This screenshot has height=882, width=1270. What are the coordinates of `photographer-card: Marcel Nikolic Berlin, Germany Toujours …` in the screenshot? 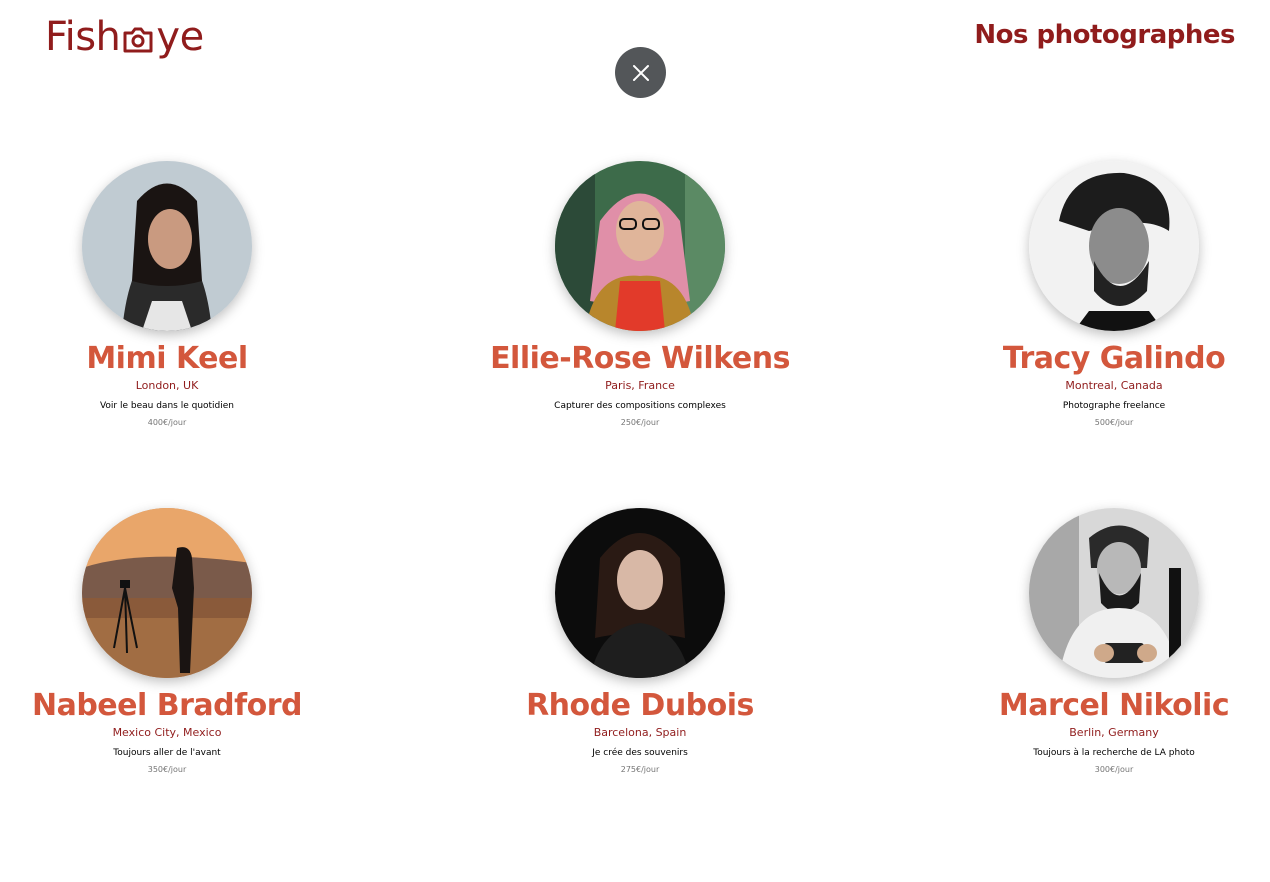 It's located at (1112, 642).